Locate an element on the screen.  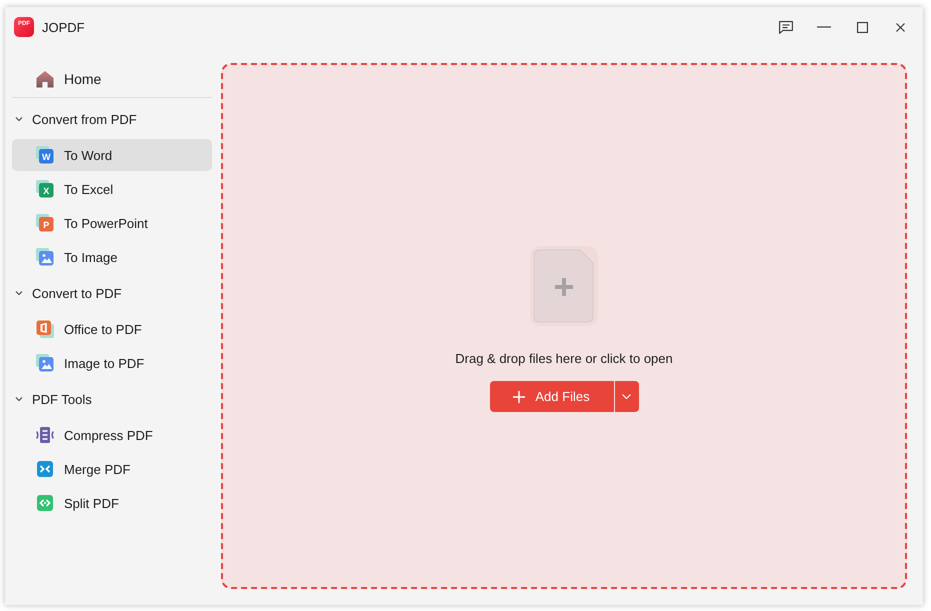
plus-icon is located at coordinates (519, 396).